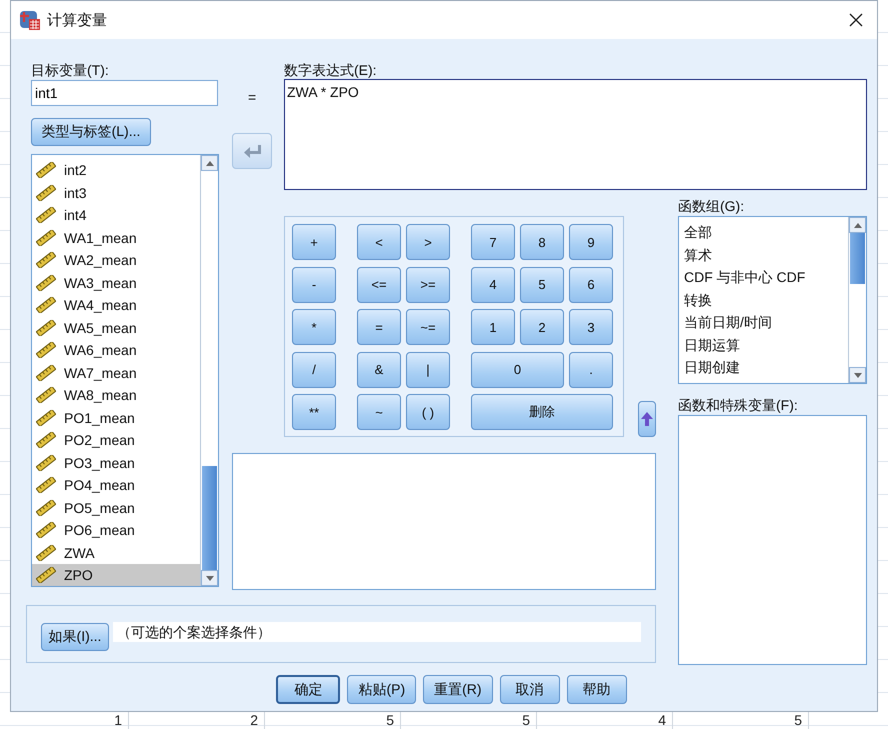 The height and width of the screenshot is (729, 888). I want to click on variable-item: PO6_mean, so click(116, 530).